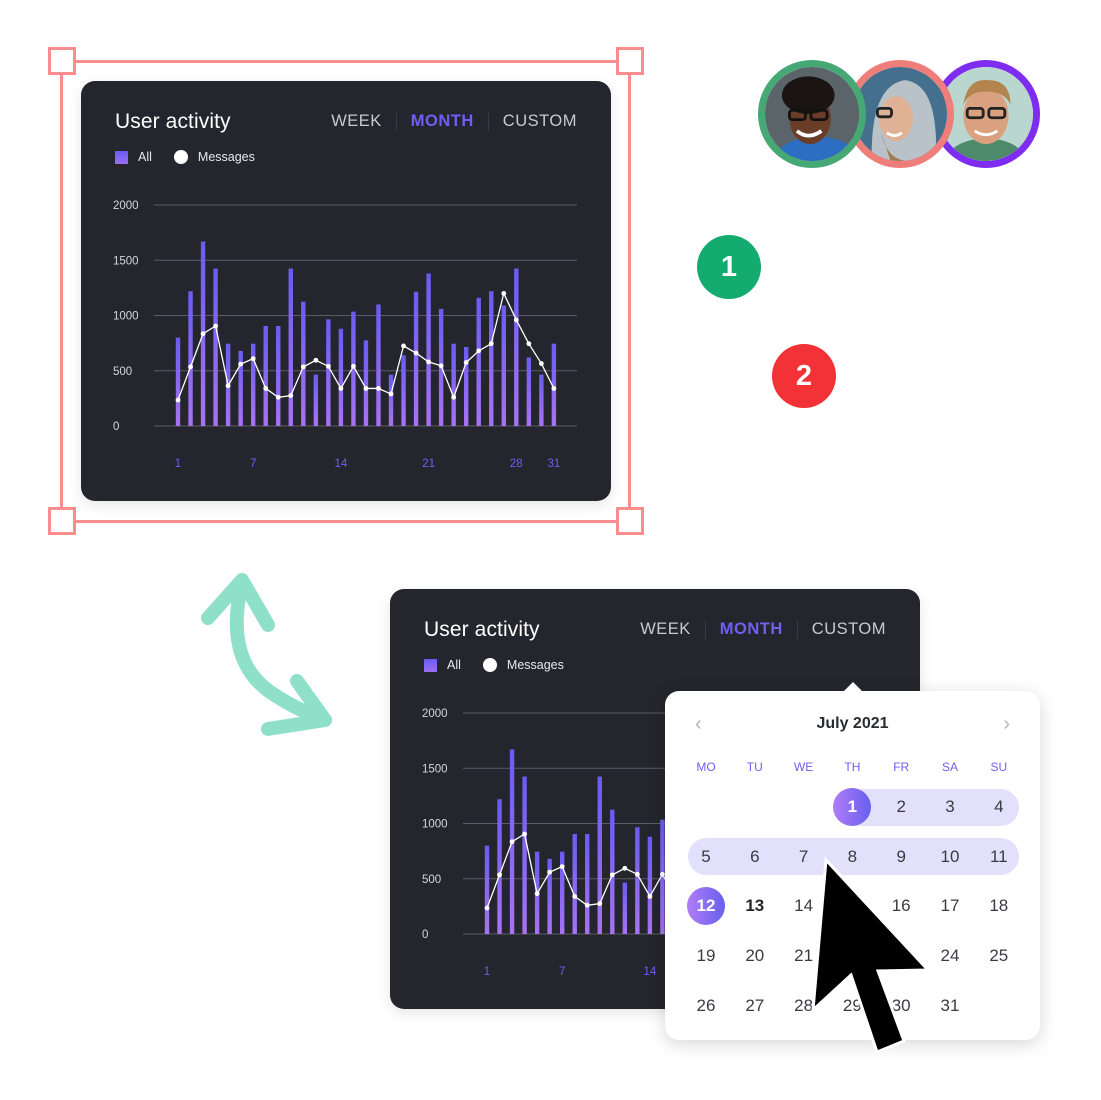  What do you see at coordinates (62, 521) in the screenshot?
I see `resize-handle-bottom-left` at bounding box center [62, 521].